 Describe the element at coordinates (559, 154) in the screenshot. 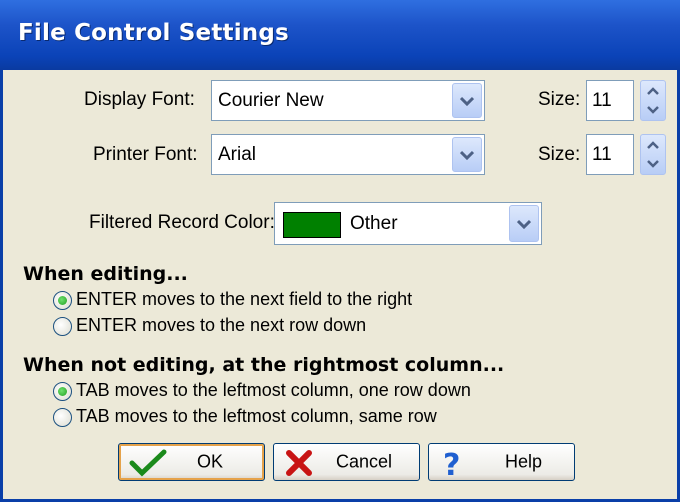

I see `printer-size-label: Size:` at that location.